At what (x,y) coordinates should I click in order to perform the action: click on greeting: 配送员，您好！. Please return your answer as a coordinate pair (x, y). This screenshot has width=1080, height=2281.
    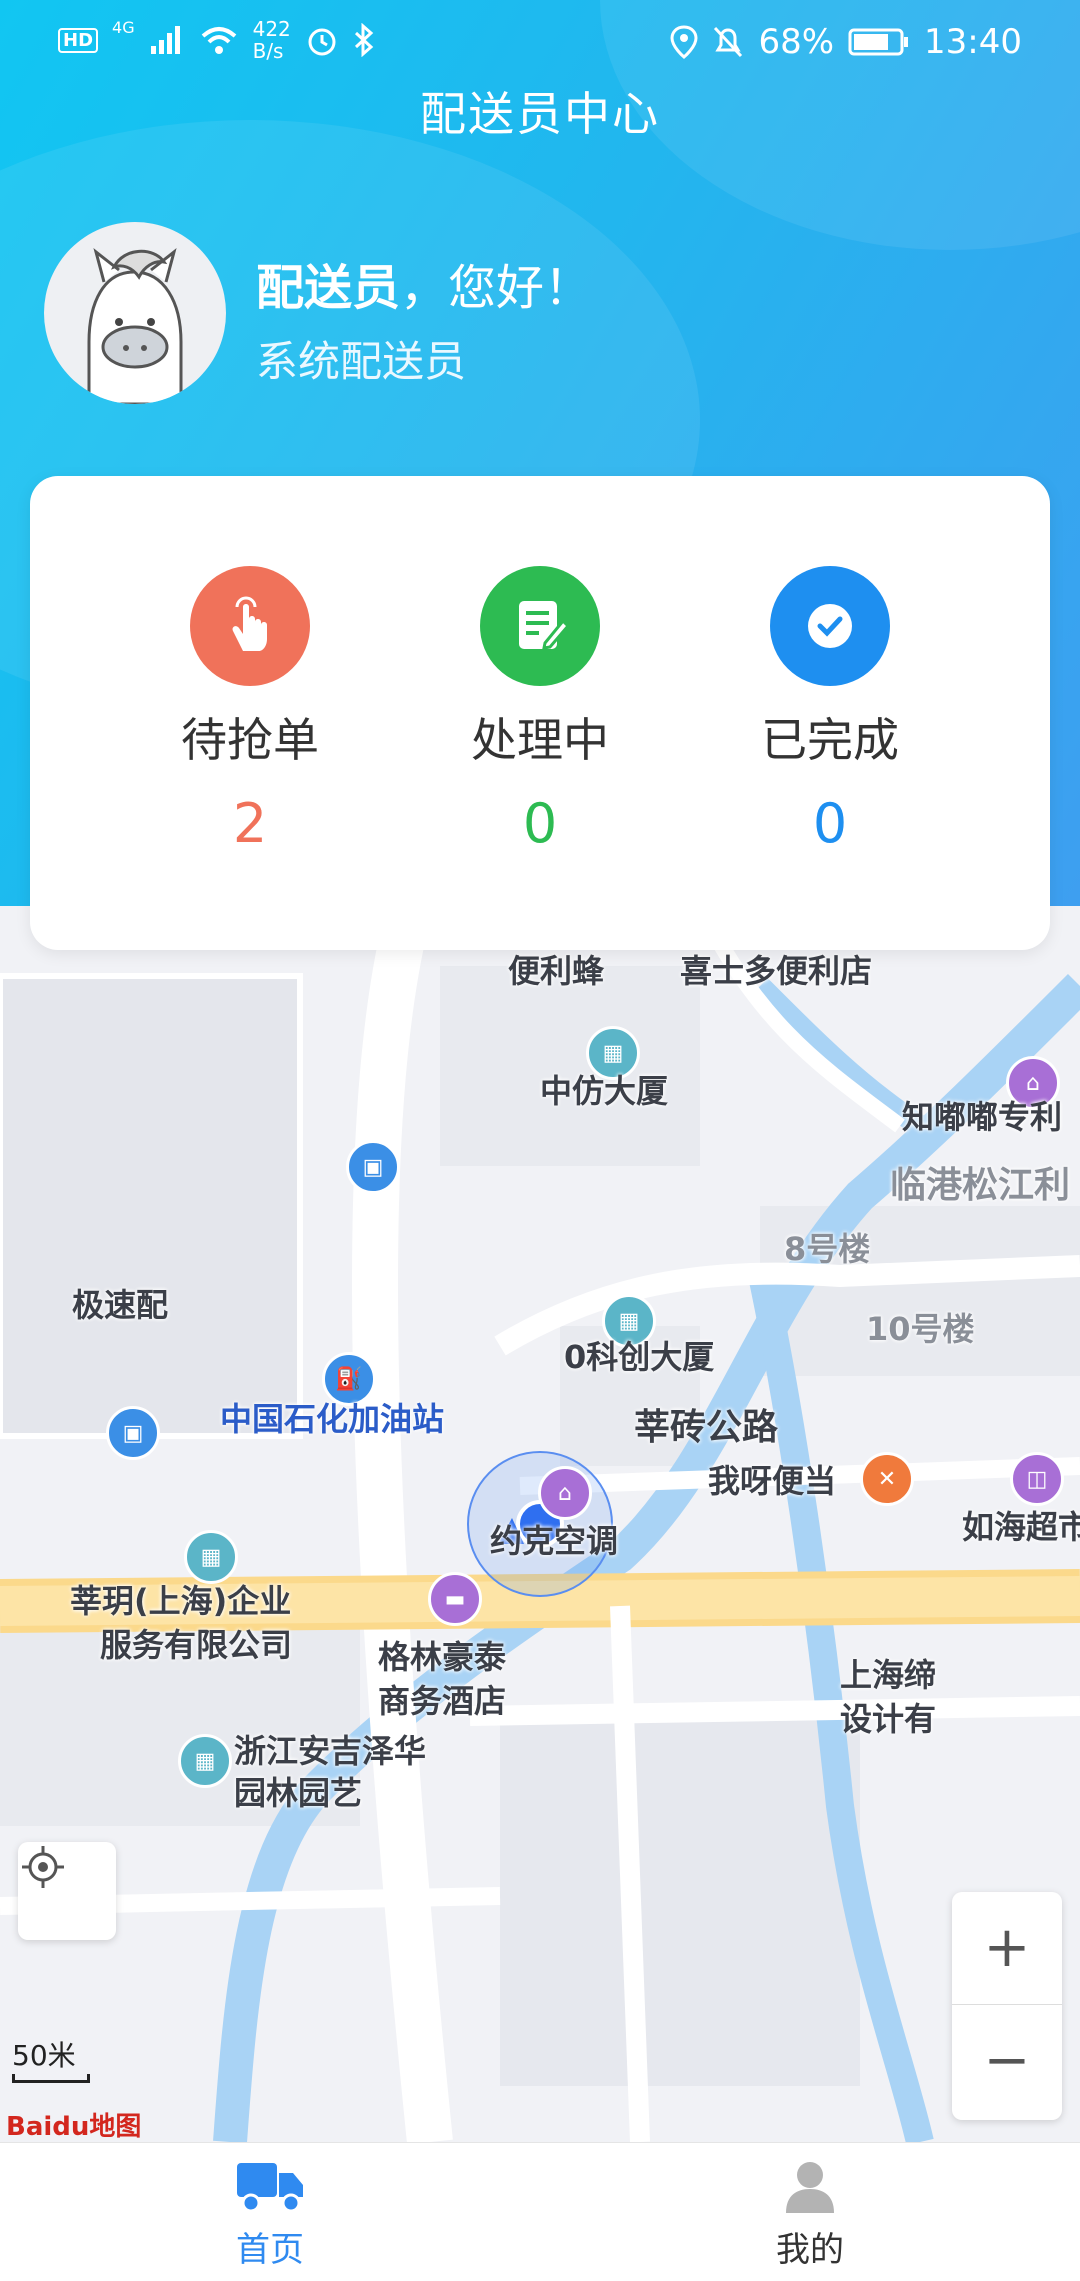
    Looking at the image, I should click on (424, 283).